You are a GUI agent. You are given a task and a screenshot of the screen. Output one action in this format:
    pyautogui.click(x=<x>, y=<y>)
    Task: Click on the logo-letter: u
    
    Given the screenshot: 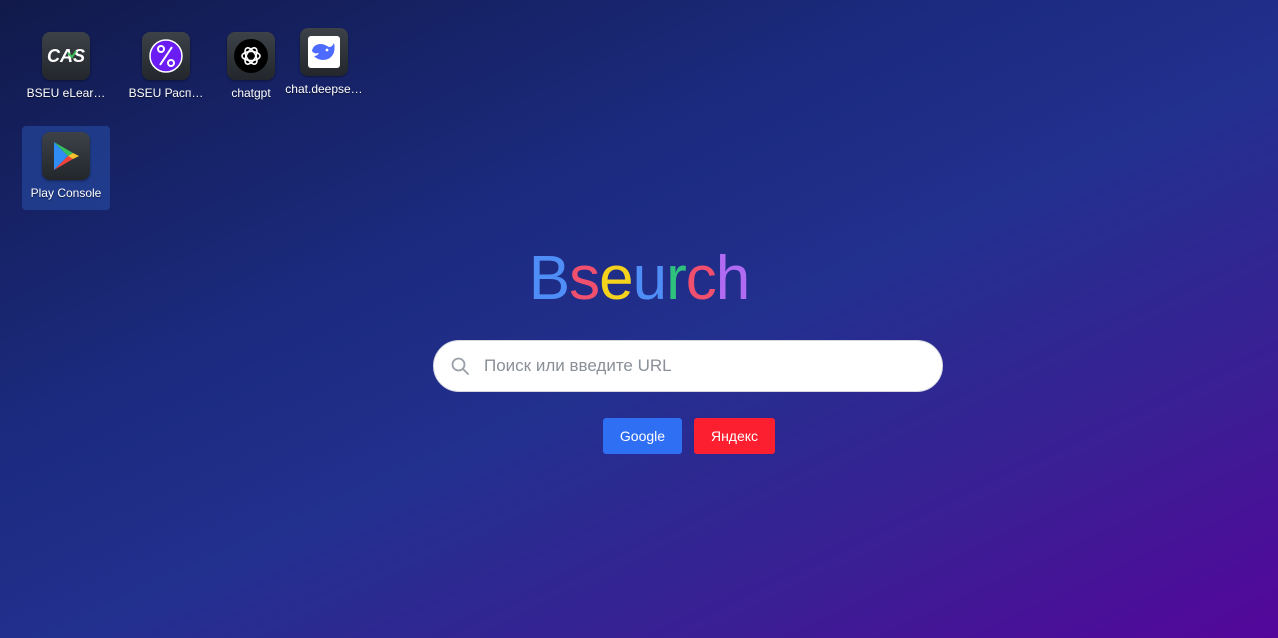 What is the action you would take?
    pyautogui.click(x=649, y=278)
    